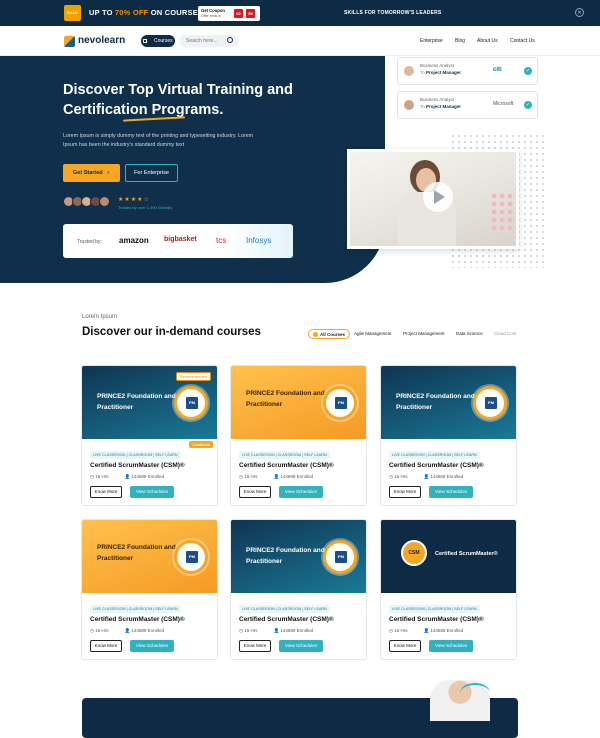 Image resolution: width=600 pixels, height=738 pixels. I want to click on tagline: SKILLS FOR TOMORROW'S LEADERS, so click(393, 13).